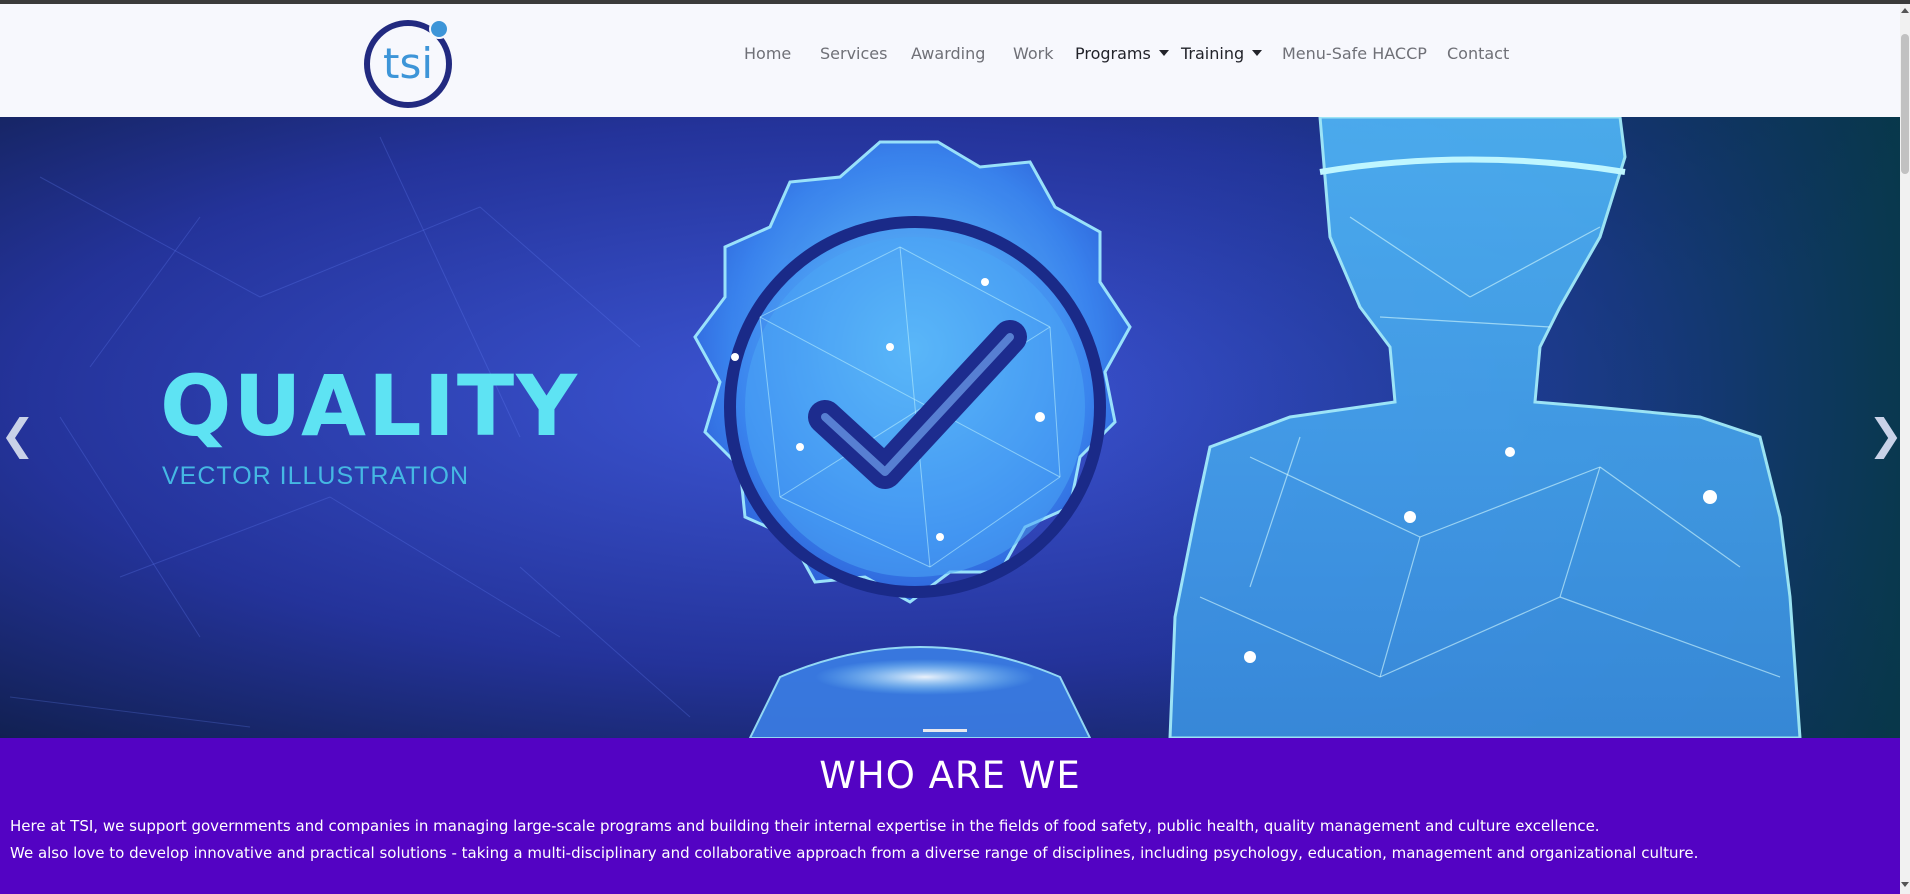 This screenshot has width=1910, height=894. I want to click on carousel-indicator-active, so click(945, 730).